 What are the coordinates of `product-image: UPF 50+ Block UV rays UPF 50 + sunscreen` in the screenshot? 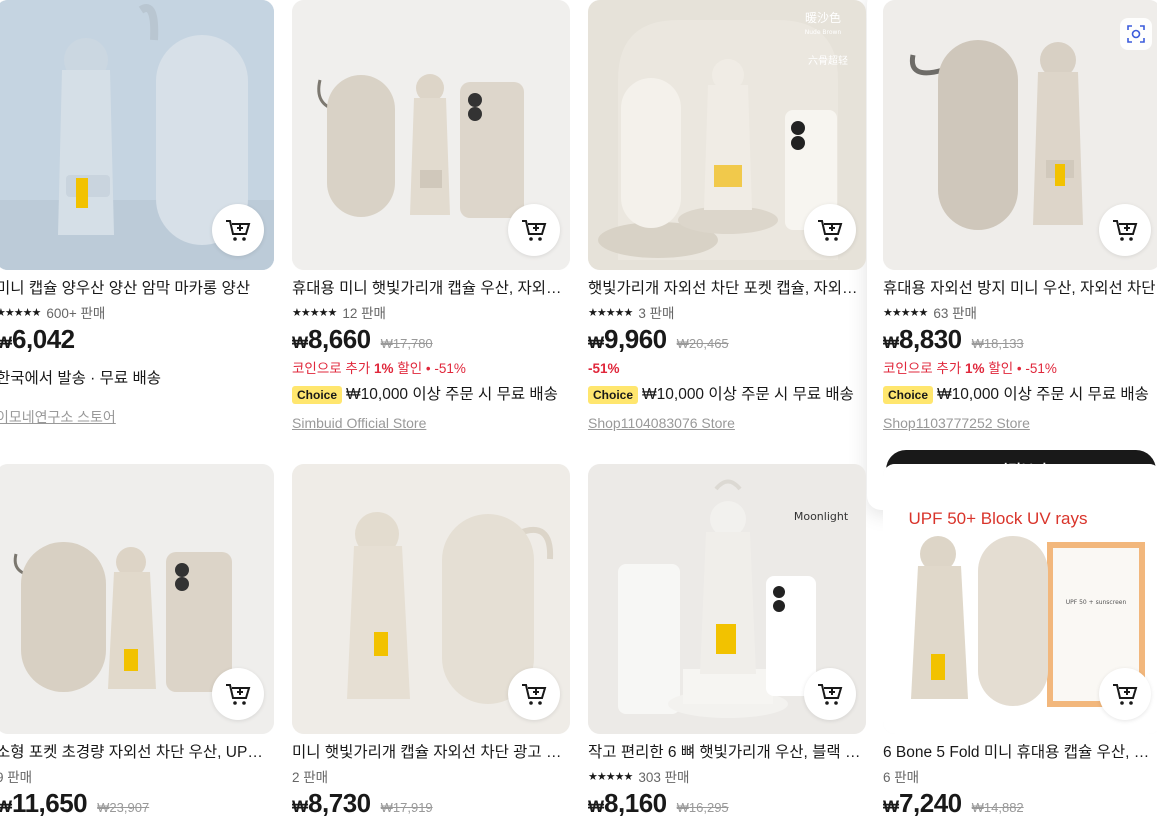 It's located at (1020, 599).